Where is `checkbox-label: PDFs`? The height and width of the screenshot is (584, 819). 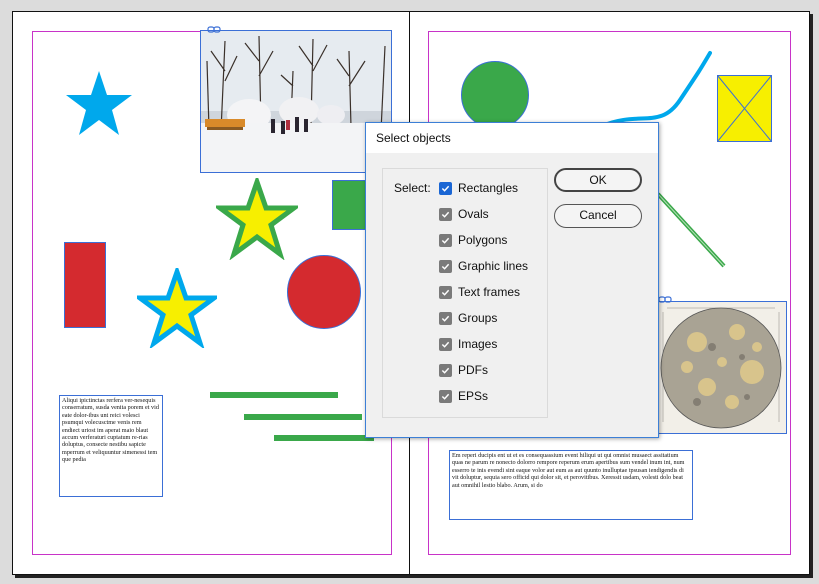 checkbox-label: PDFs is located at coordinates (473, 370).